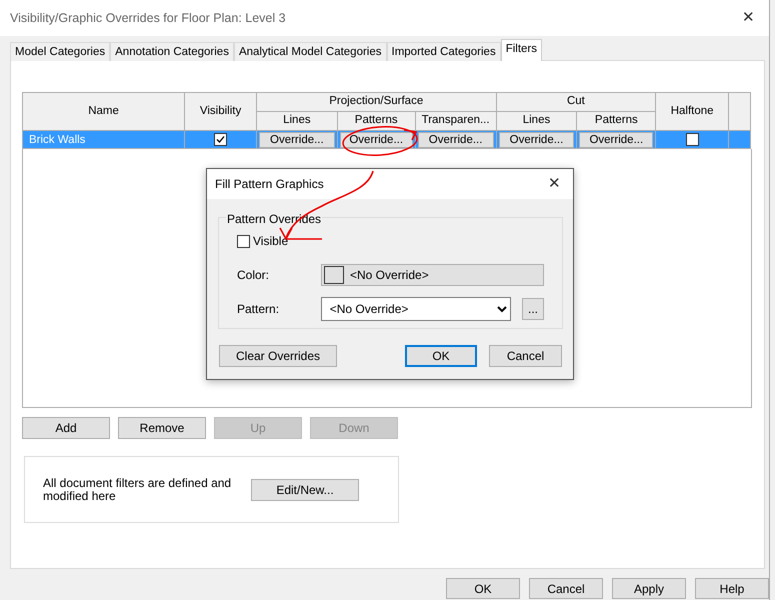 This screenshot has width=775, height=600. I want to click on list-button: Add, so click(66, 428).